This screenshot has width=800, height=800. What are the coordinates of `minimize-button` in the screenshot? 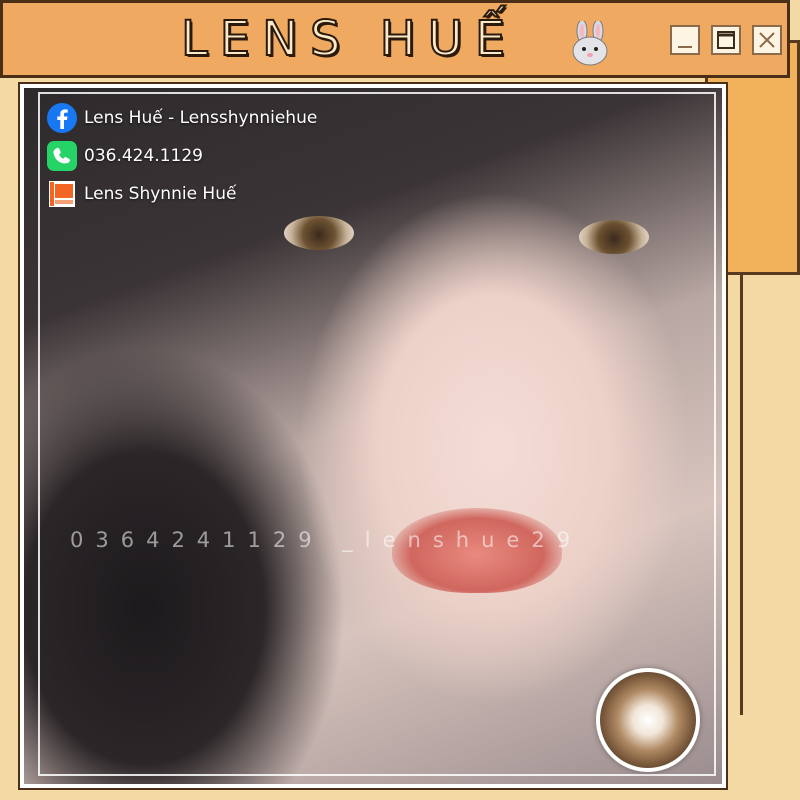 It's located at (685, 40).